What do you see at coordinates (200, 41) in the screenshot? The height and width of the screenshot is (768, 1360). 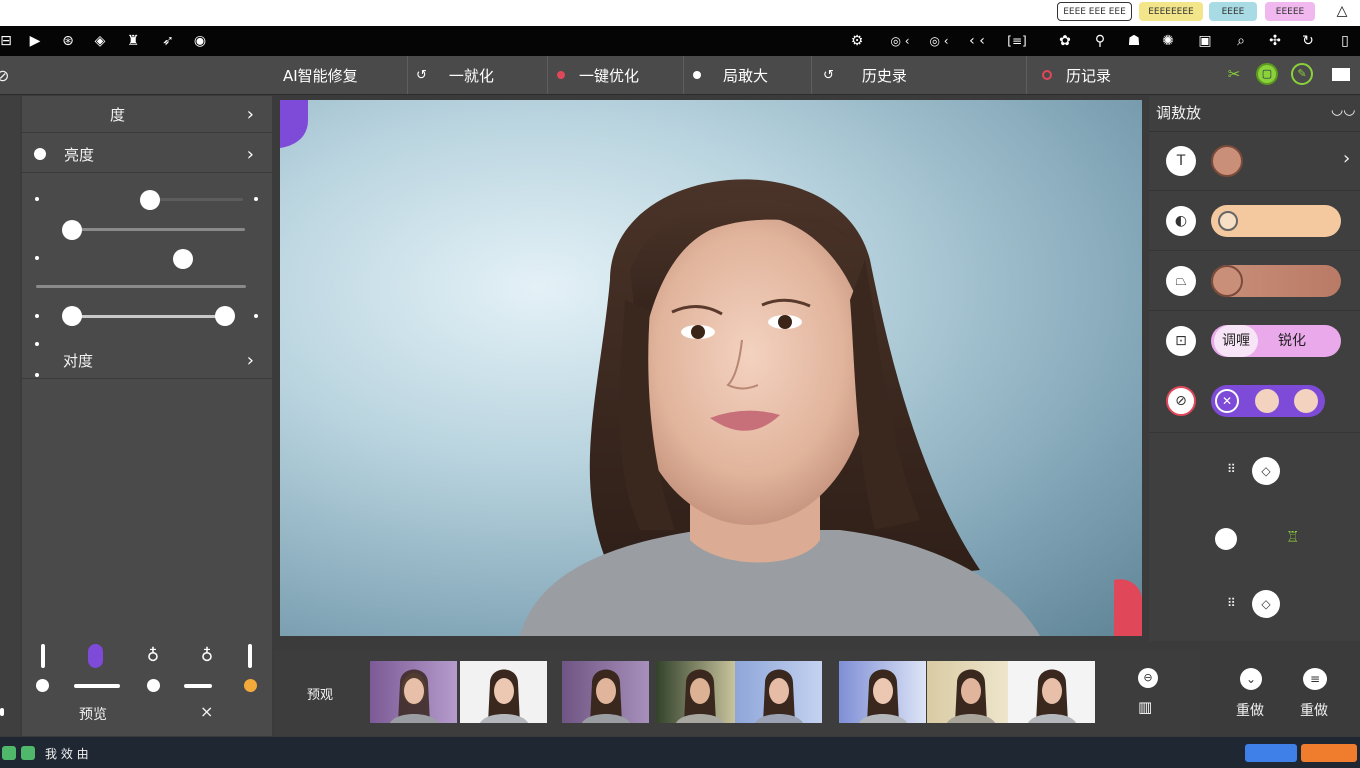 I see `target-icon: ◉` at bounding box center [200, 41].